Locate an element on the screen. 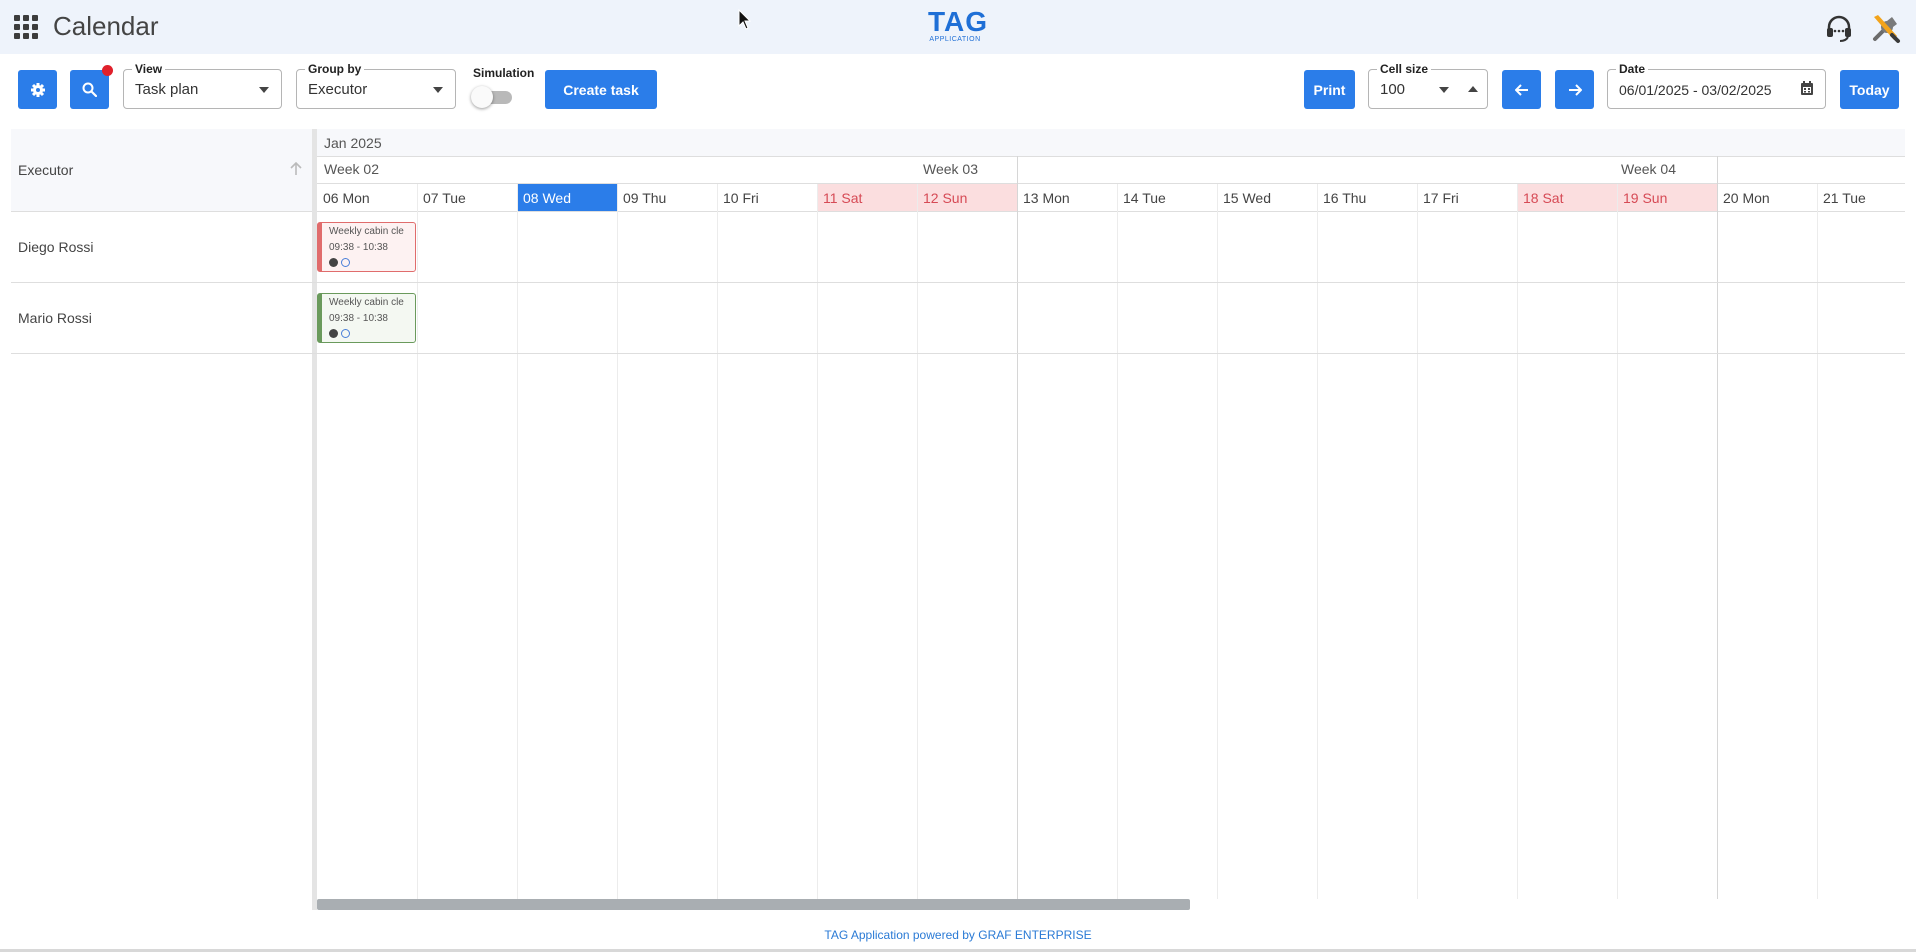  simulation-label: Simulation is located at coordinates (504, 73).